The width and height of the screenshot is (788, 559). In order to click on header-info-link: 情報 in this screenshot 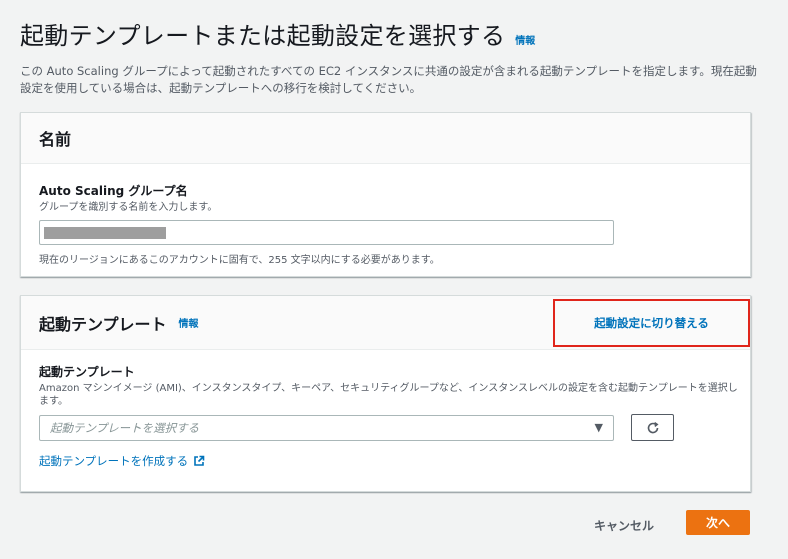, I will do `click(525, 39)`.